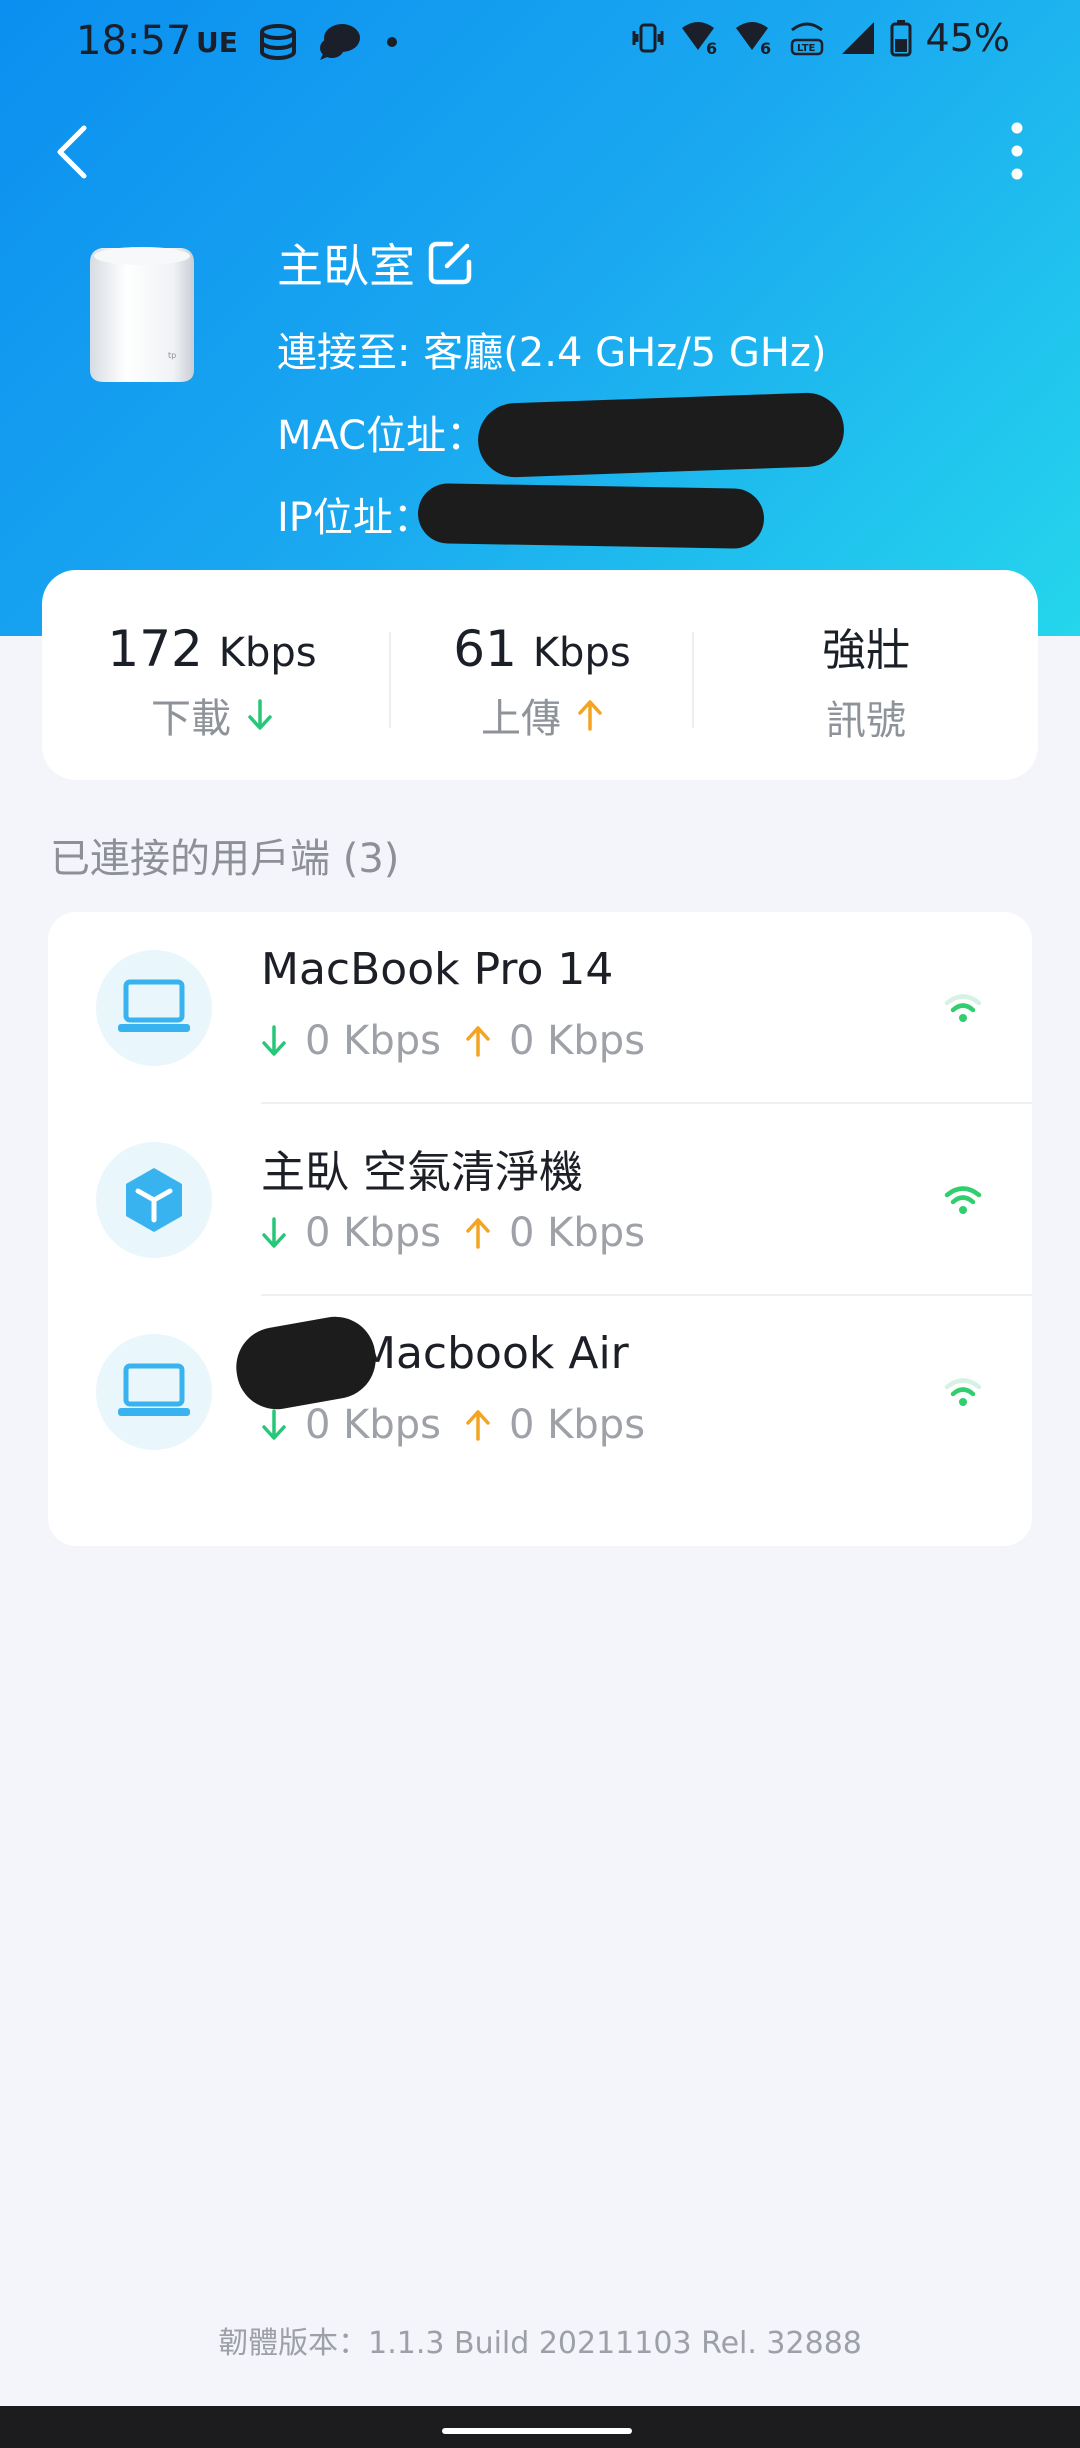 This screenshot has height=2448, width=1080. Describe the element at coordinates (212, 682) in the screenshot. I see `download-stat: 172 Kbps 下載` at that location.